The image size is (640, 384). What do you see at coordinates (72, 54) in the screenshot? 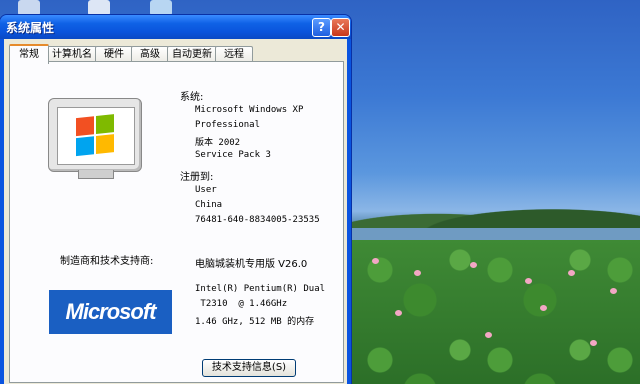
I see `tab-computer-name: 计算机名` at bounding box center [72, 54].